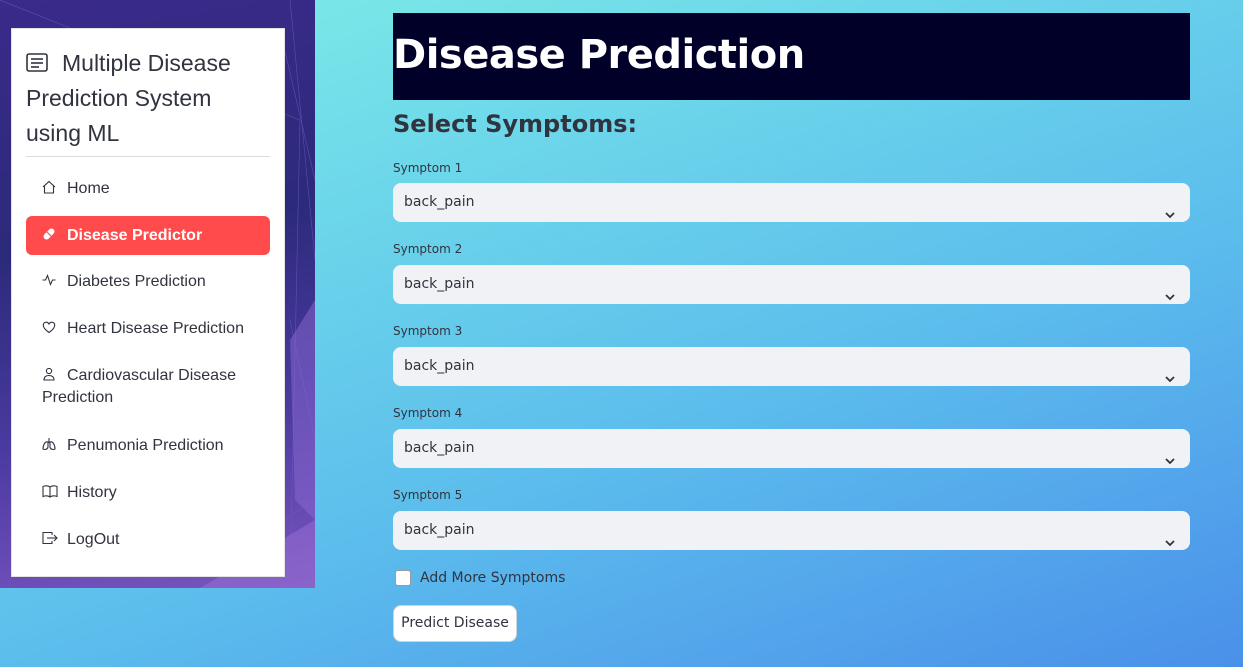 The height and width of the screenshot is (667, 1243). What do you see at coordinates (49, 326) in the screenshot?
I see `heart-icon` at bounding box center [49, 326].